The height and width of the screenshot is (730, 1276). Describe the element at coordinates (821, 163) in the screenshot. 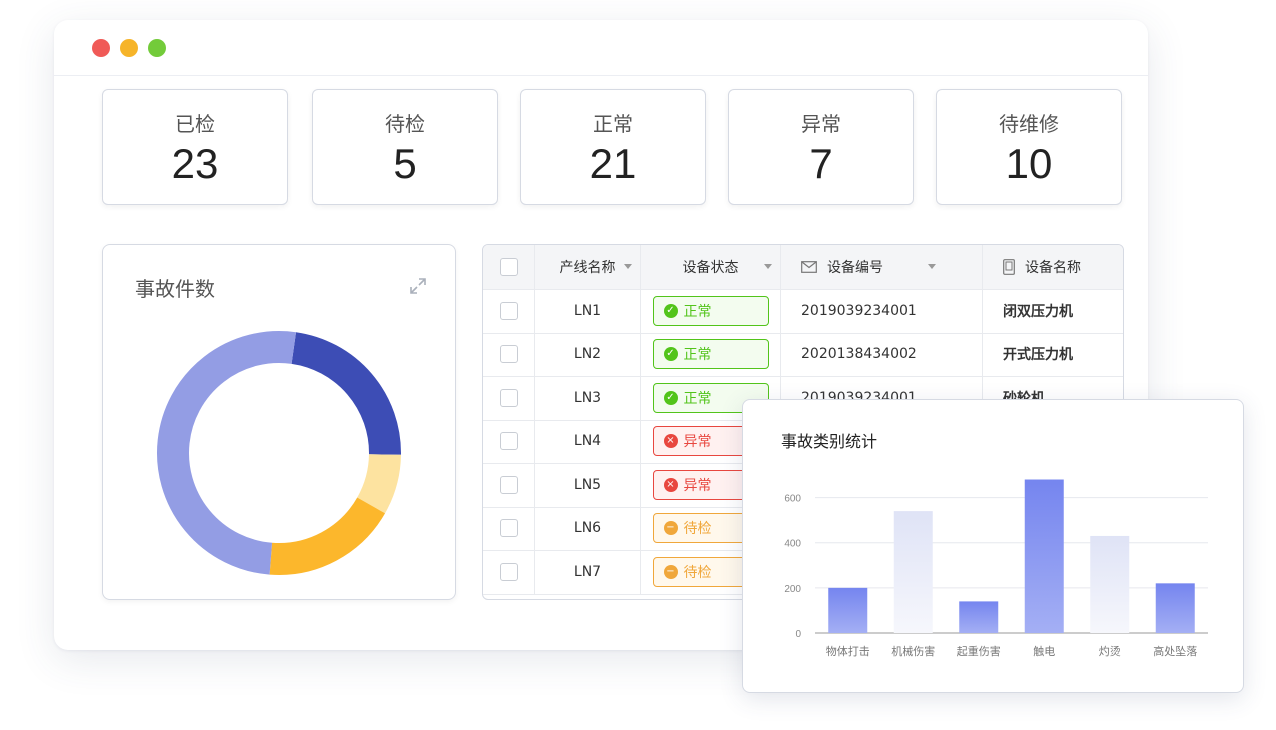

I see `stat-value: 7` at that location.